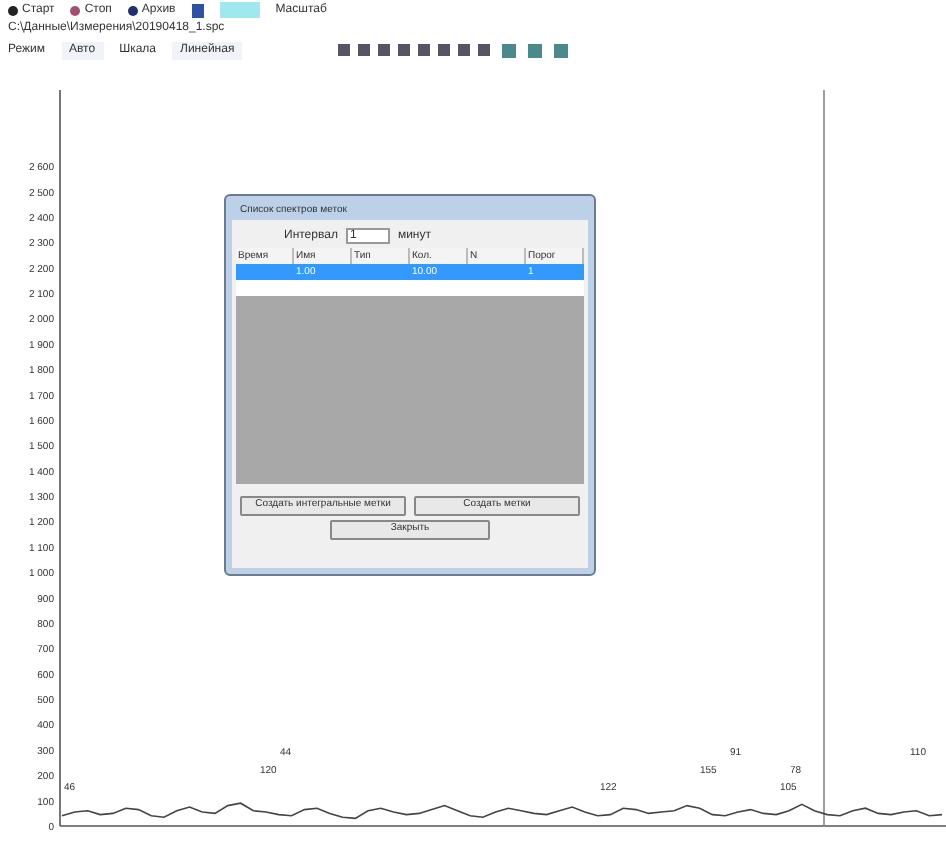 The image size is (946, 846). What do you see at coordinates (197, 10) in the screenshot?
I see `toolbar-icon` at bounding box center [197, 10].